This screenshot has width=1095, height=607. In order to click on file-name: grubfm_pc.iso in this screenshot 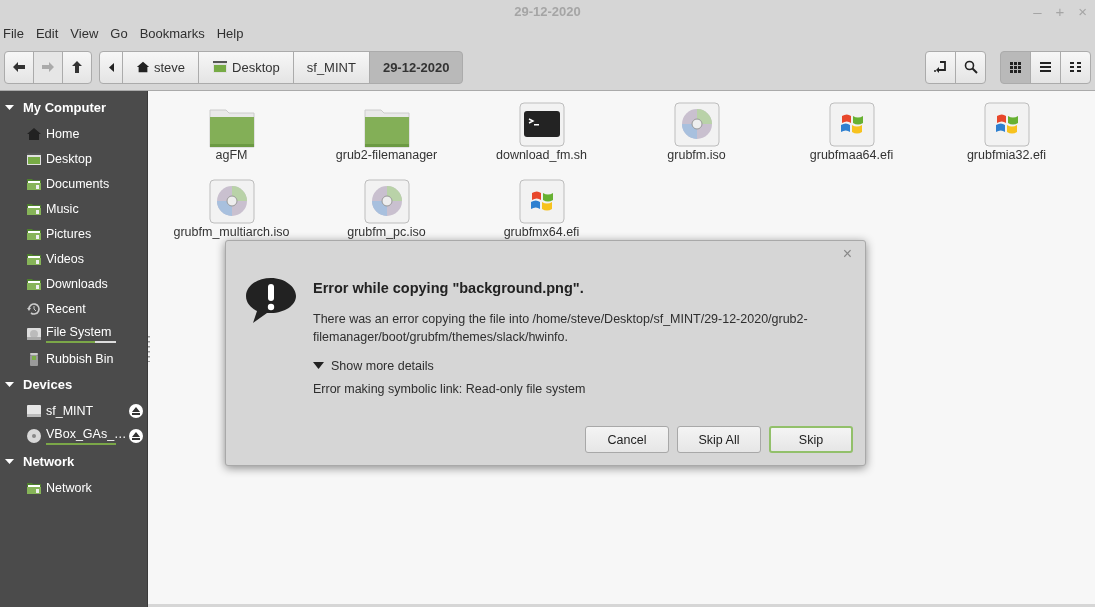, I will do `click(386, 232)`.